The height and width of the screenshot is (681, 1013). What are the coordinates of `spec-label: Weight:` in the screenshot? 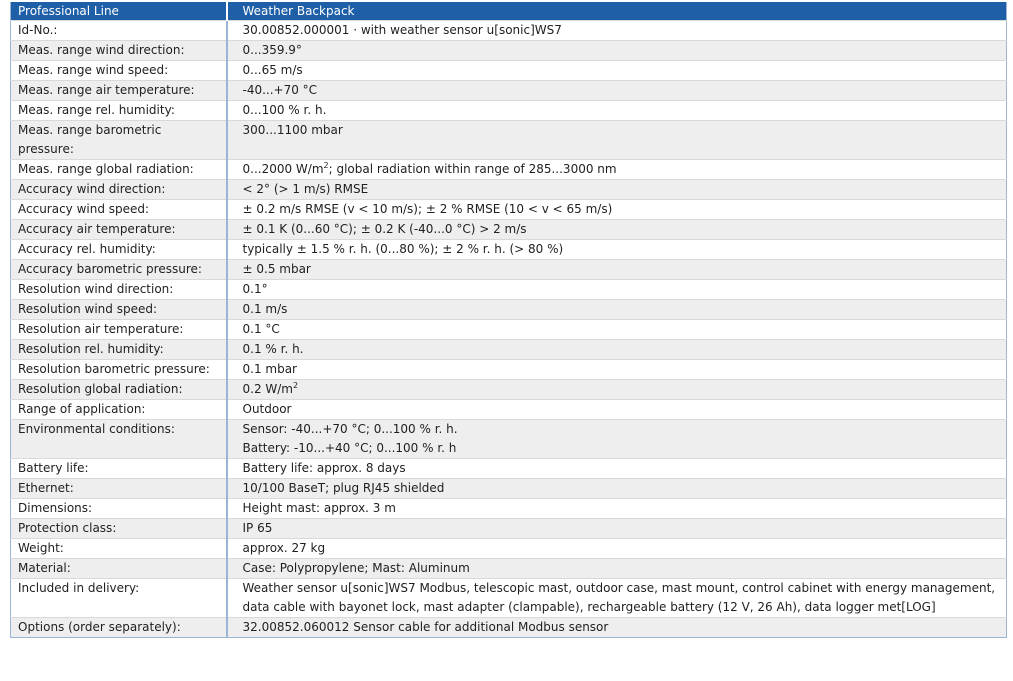 It's located at (118, 548).